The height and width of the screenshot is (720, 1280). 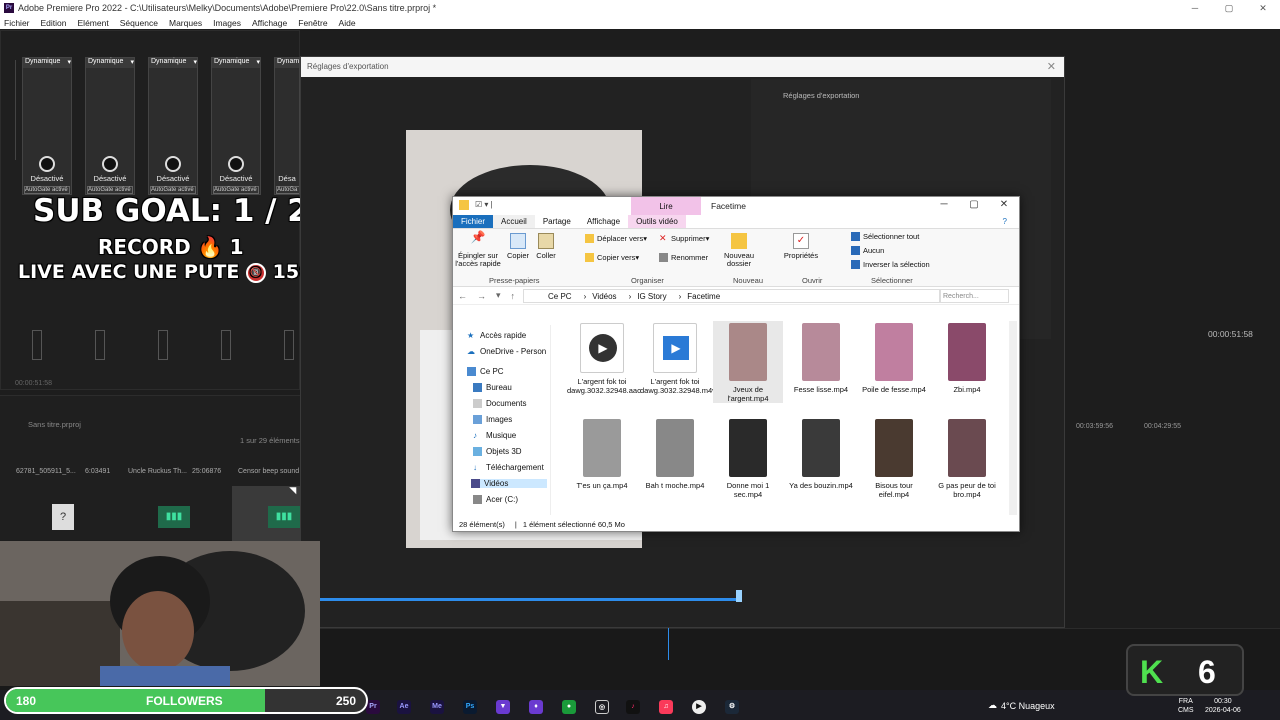 What do you see at coordinates (478, 249) in the screenshot?
I see `pin-button: 📌 Épingler sur l'accès rapide` at bounding box center [478, 249].